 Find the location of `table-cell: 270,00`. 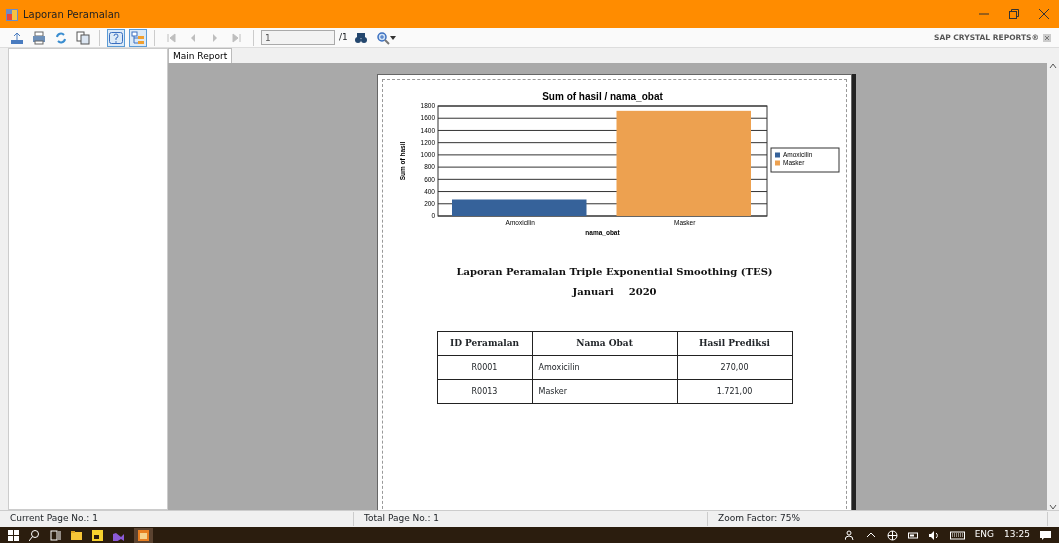

table-cell: 270,00 is located at coordinates (734, 367).